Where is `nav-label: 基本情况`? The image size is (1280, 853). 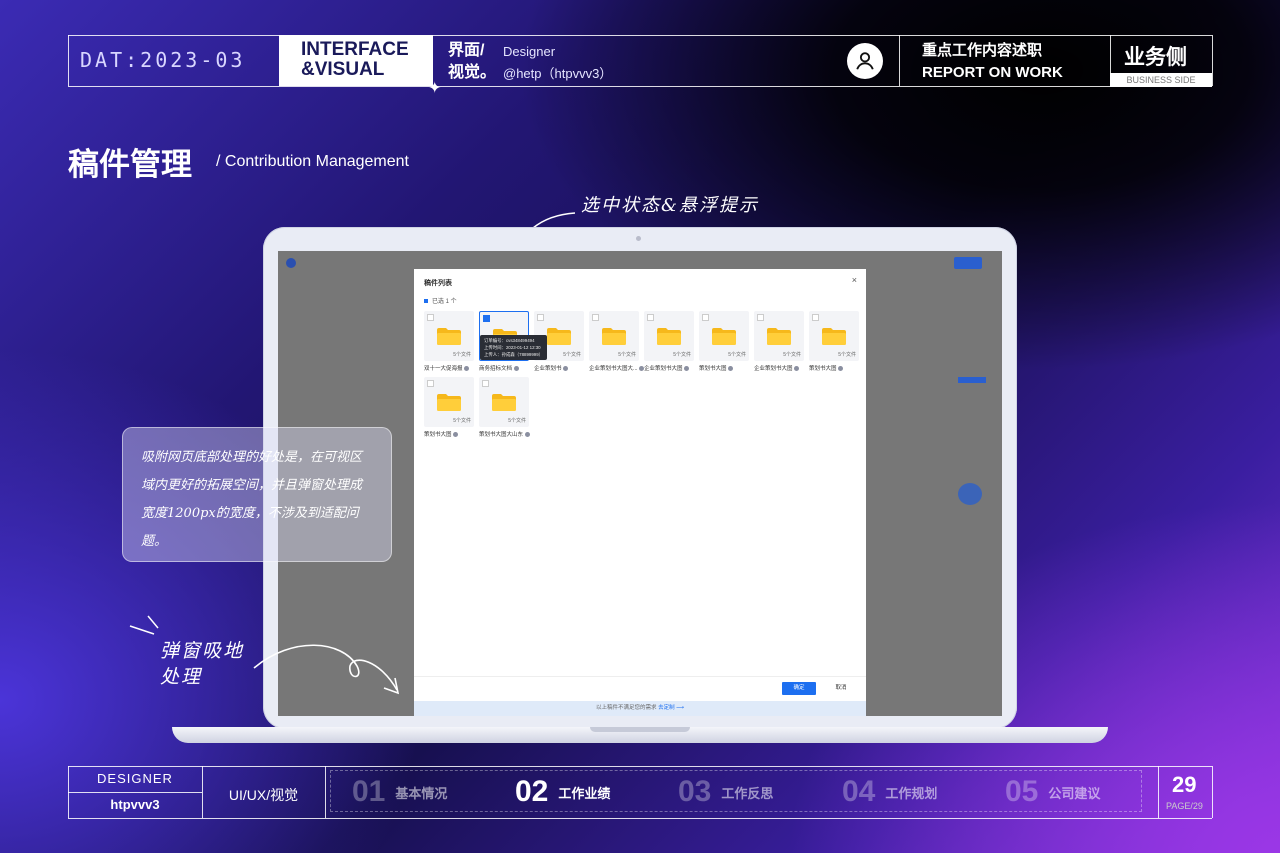
nav-label: 基本情况 is located at coordinates (421, 793).